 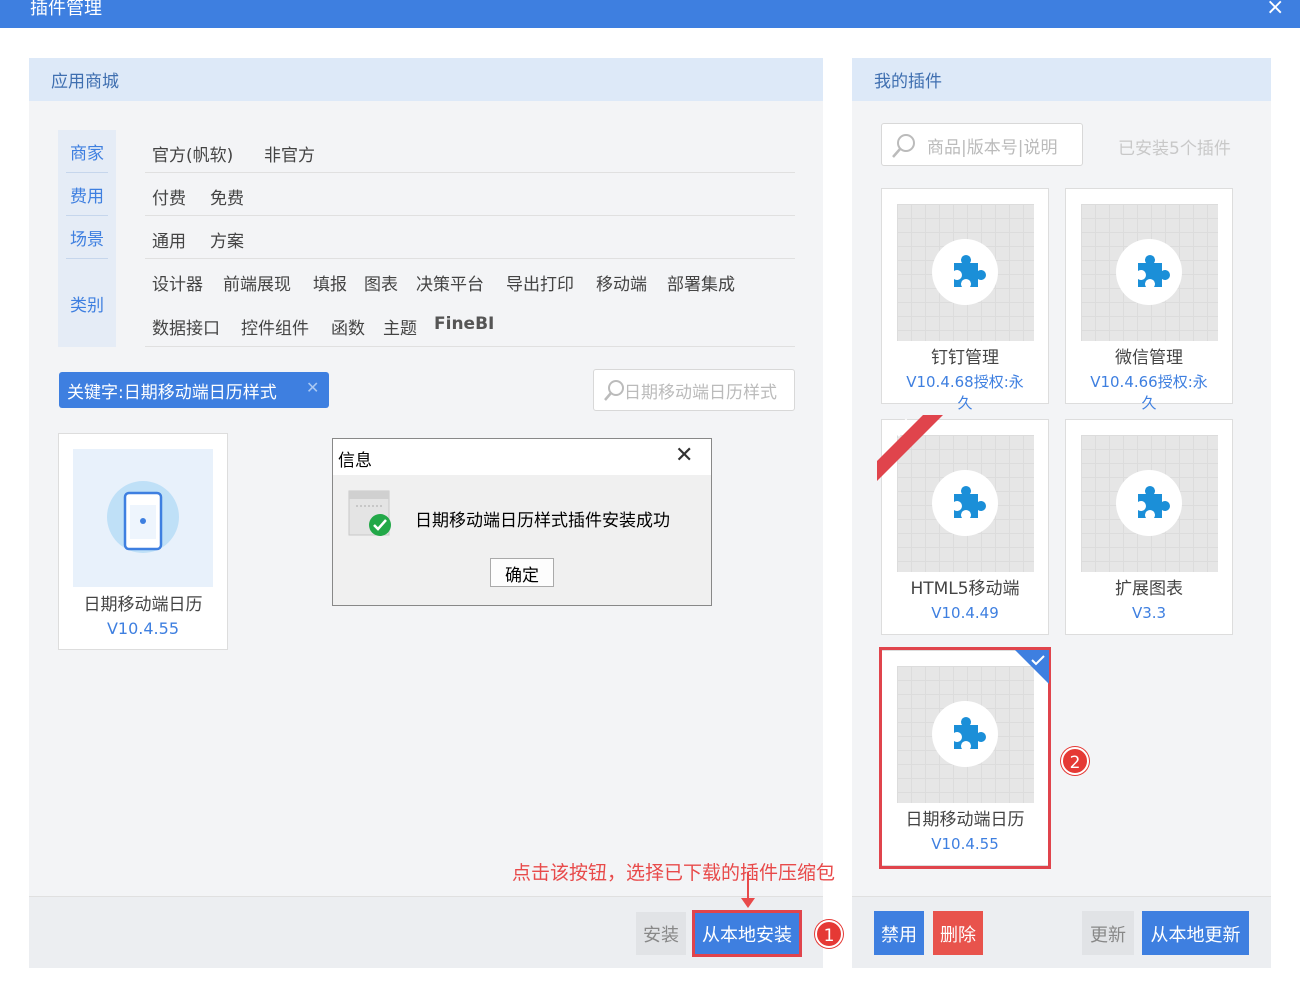 What do you see at coordinates (312, 387) in the screenshot?
I see `remove-tag-icon: ✕` at bounding box center [312, 387].